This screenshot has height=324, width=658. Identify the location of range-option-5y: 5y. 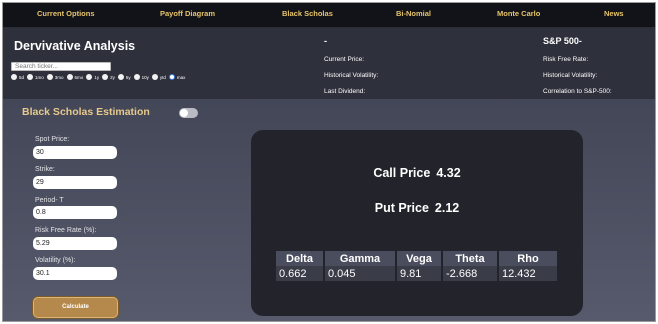
(124, 77).